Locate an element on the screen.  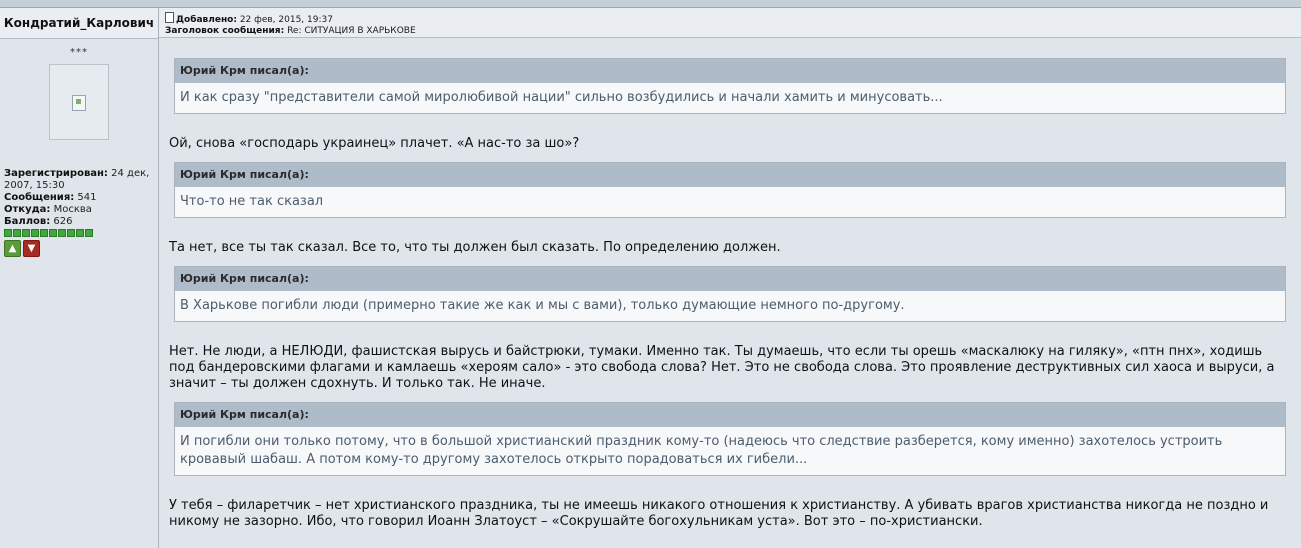
thumbs-down-icon: ▼ is located at coordinates (31, 248).